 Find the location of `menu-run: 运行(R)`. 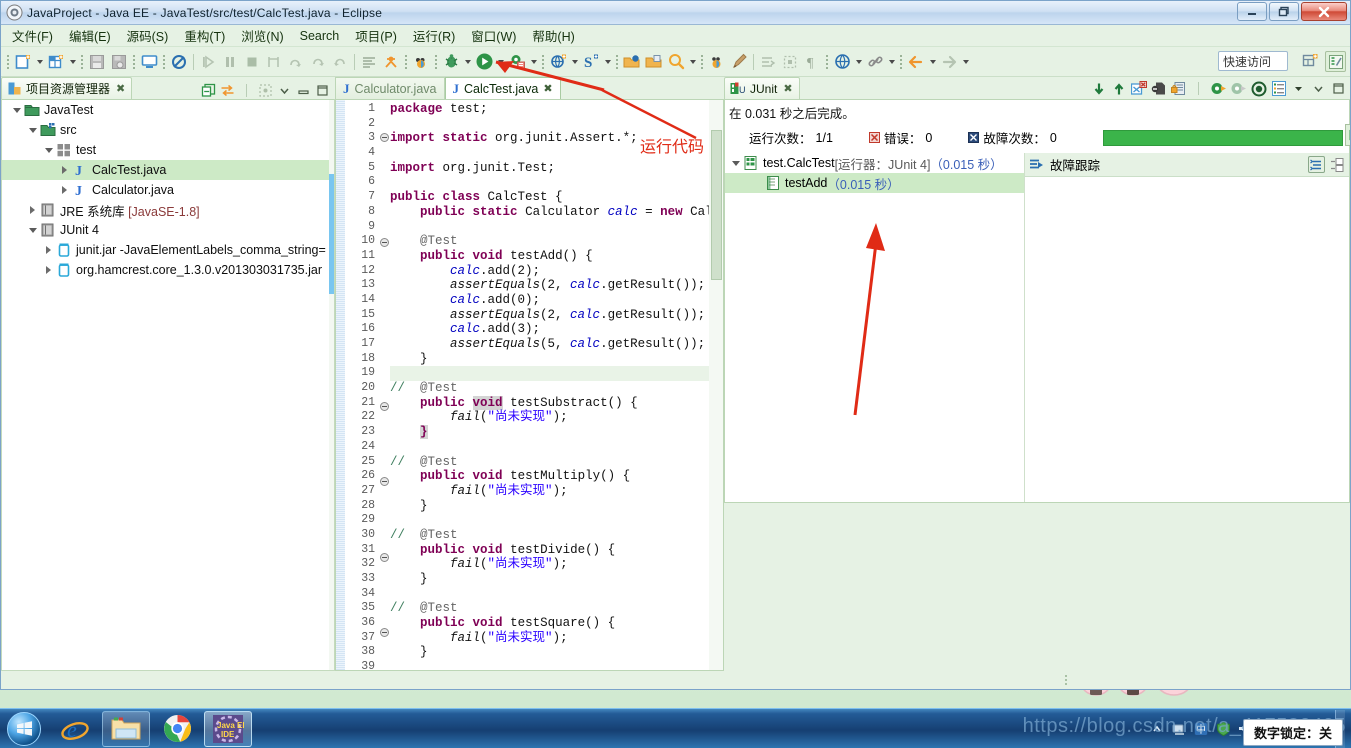

menu-run: 运行(R) is located at coordinates (434, 35).